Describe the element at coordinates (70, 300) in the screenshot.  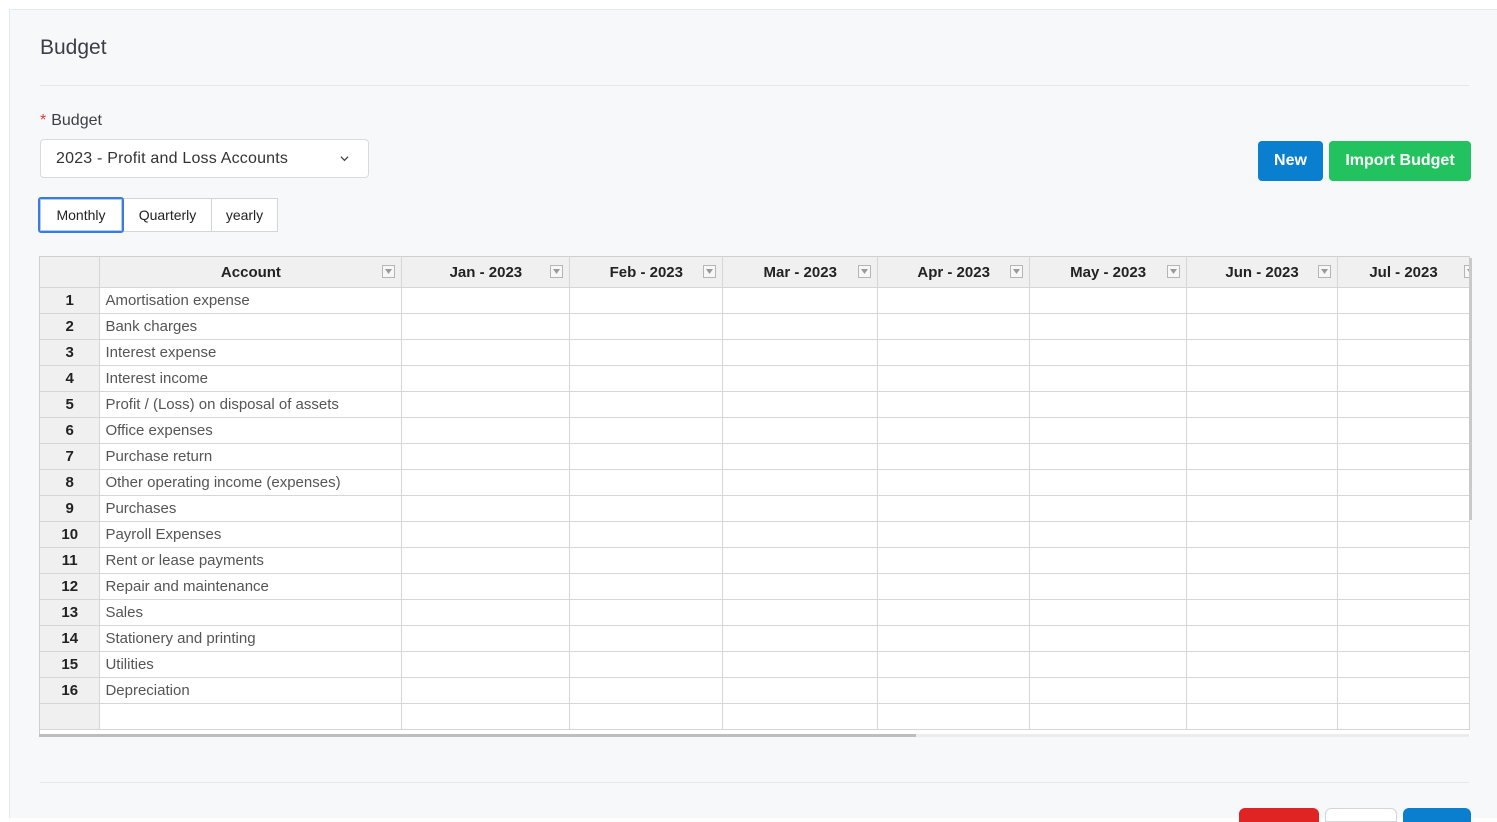
I see `row-number: 1` at that location.